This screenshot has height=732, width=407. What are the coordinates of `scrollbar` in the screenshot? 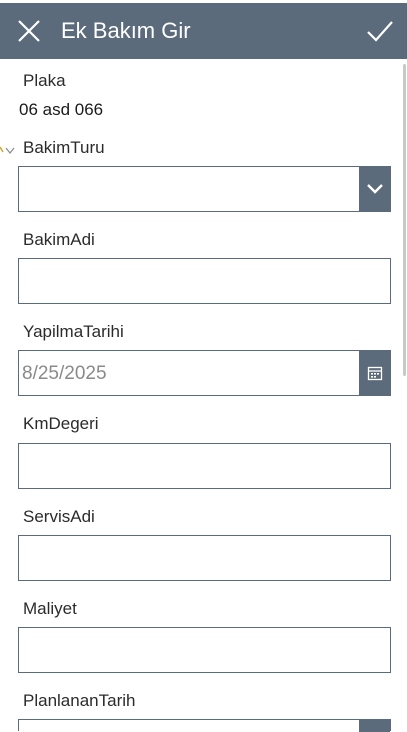 It's located at (404, 395).